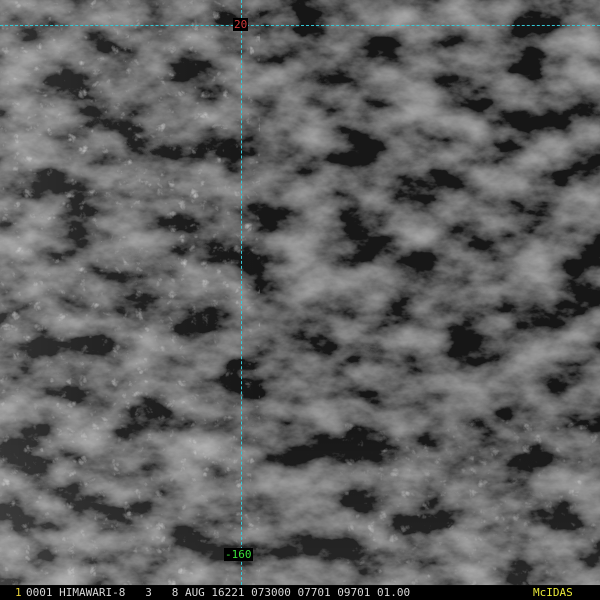 Image resolution: width=600 pixels, height=600 pixels. Describe the element at coordinates (300, 25) in the screenshot. I see `latitude-gridline` at that location.